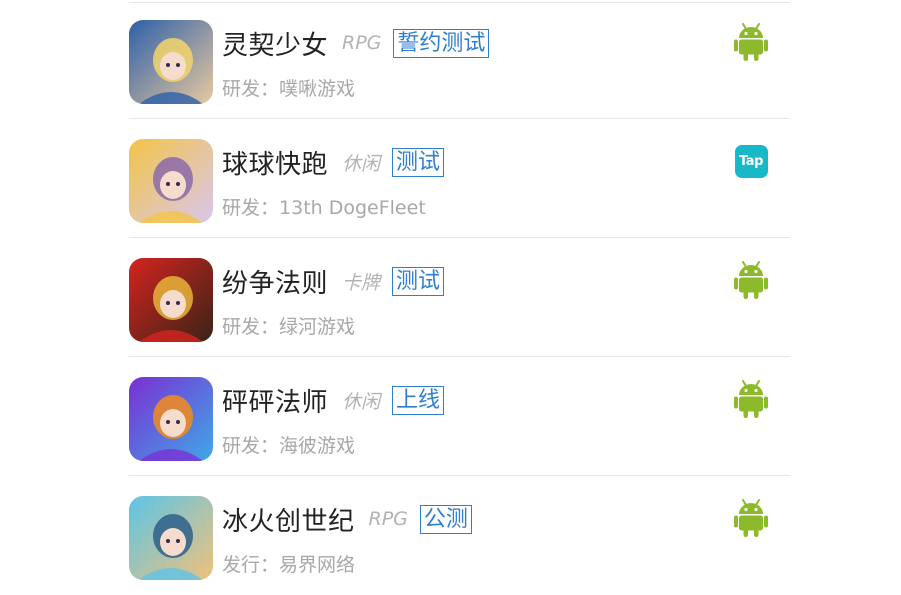 Image resolution: width=901 pixels, height=595 pixels. I want to click on game-name: 球球快跑, so click(275, 162).